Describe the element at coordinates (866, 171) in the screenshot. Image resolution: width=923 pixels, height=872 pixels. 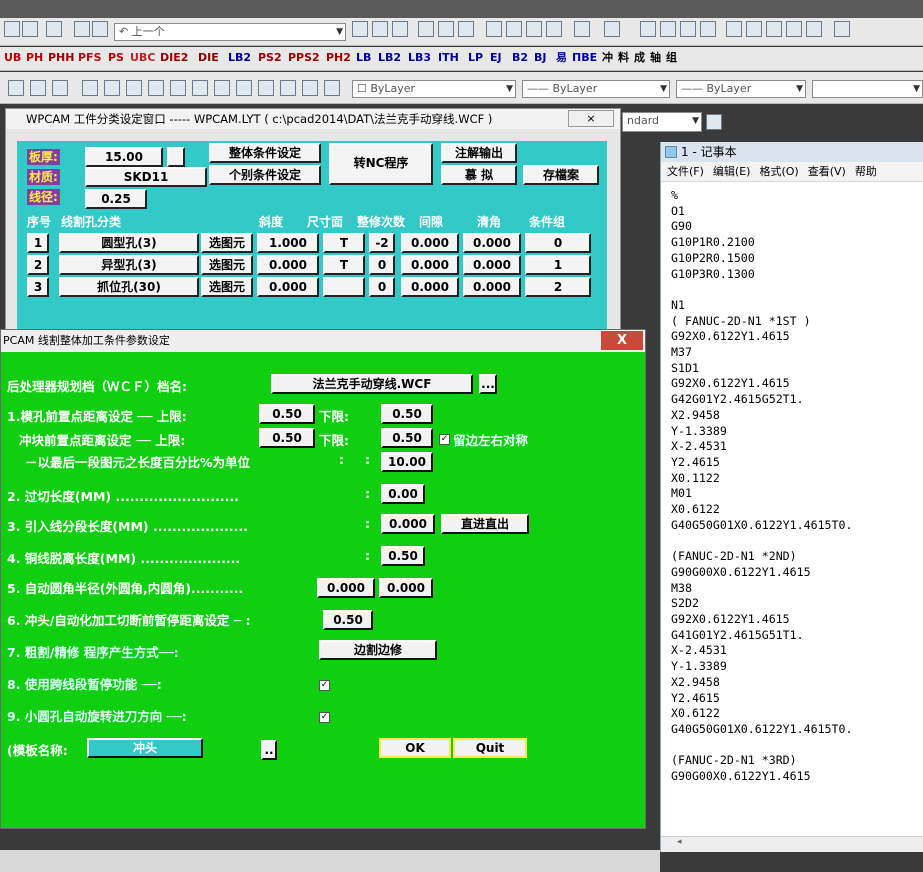
I see `menu-help: 帮助` at that location.